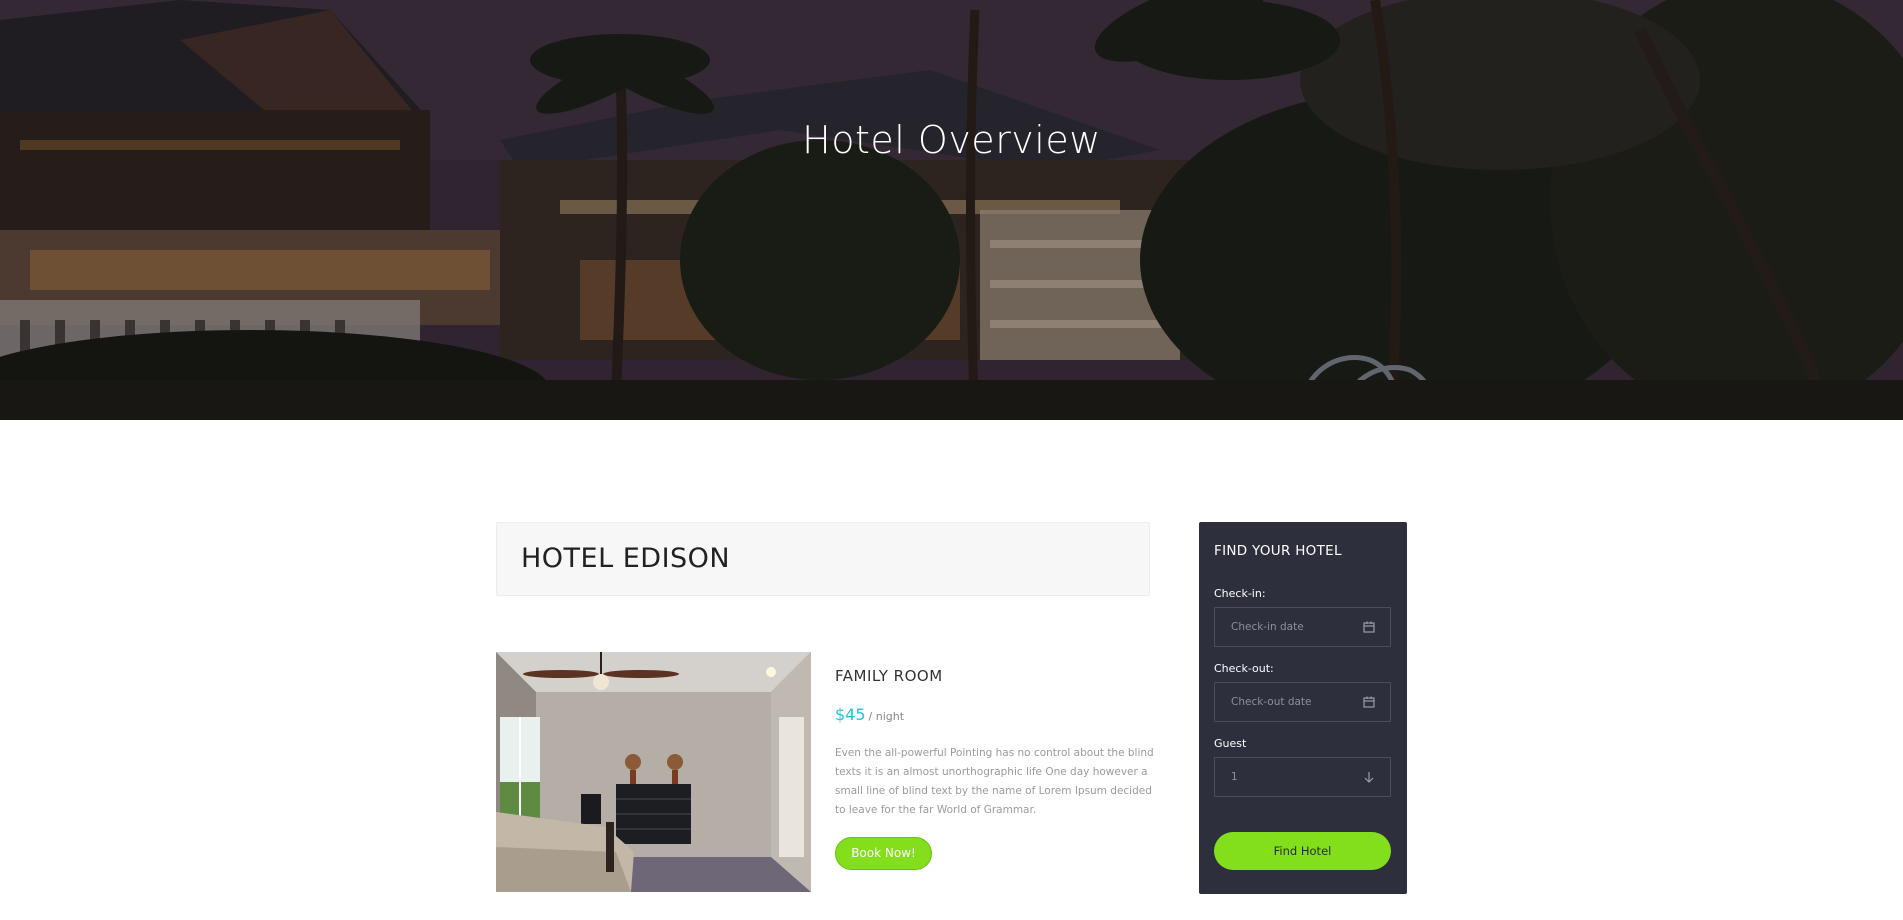  What do you see at coordinates (1240, 593) in the screenshot?
I see `checkin-label: Check-in:` at bounding box center [1240, 593].